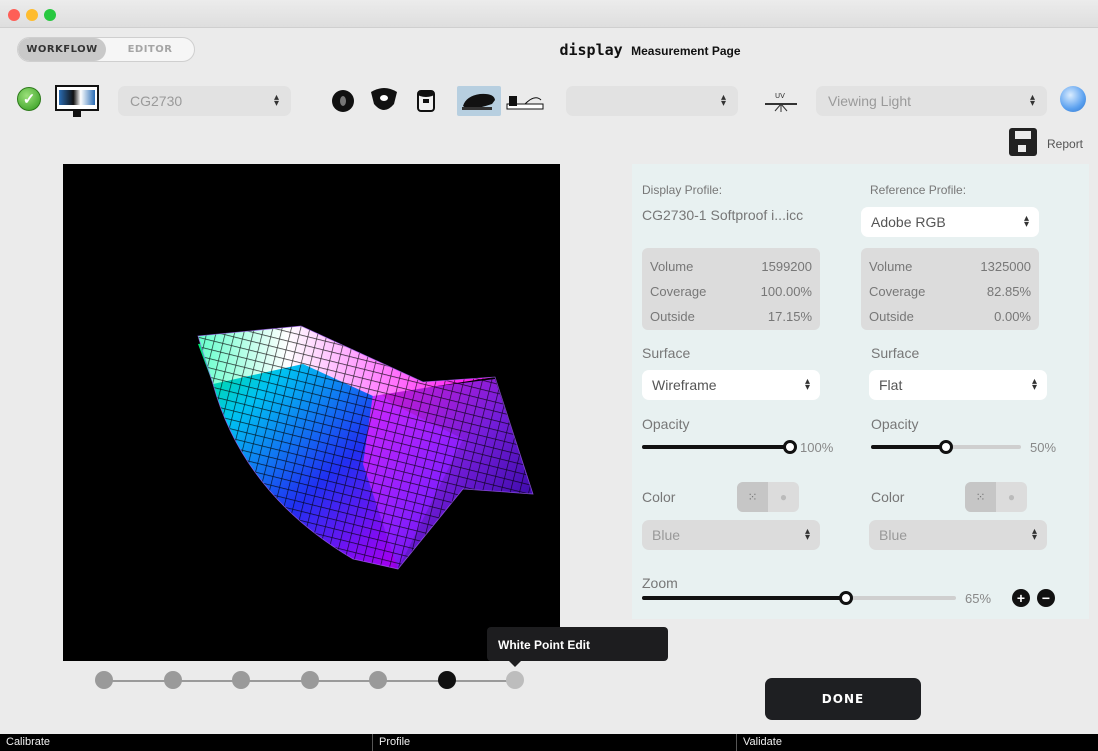  What do you see at coordinates (1065, 144) in the screenshot?
I see `report-label: Report` at bounding box center [1065, 144].